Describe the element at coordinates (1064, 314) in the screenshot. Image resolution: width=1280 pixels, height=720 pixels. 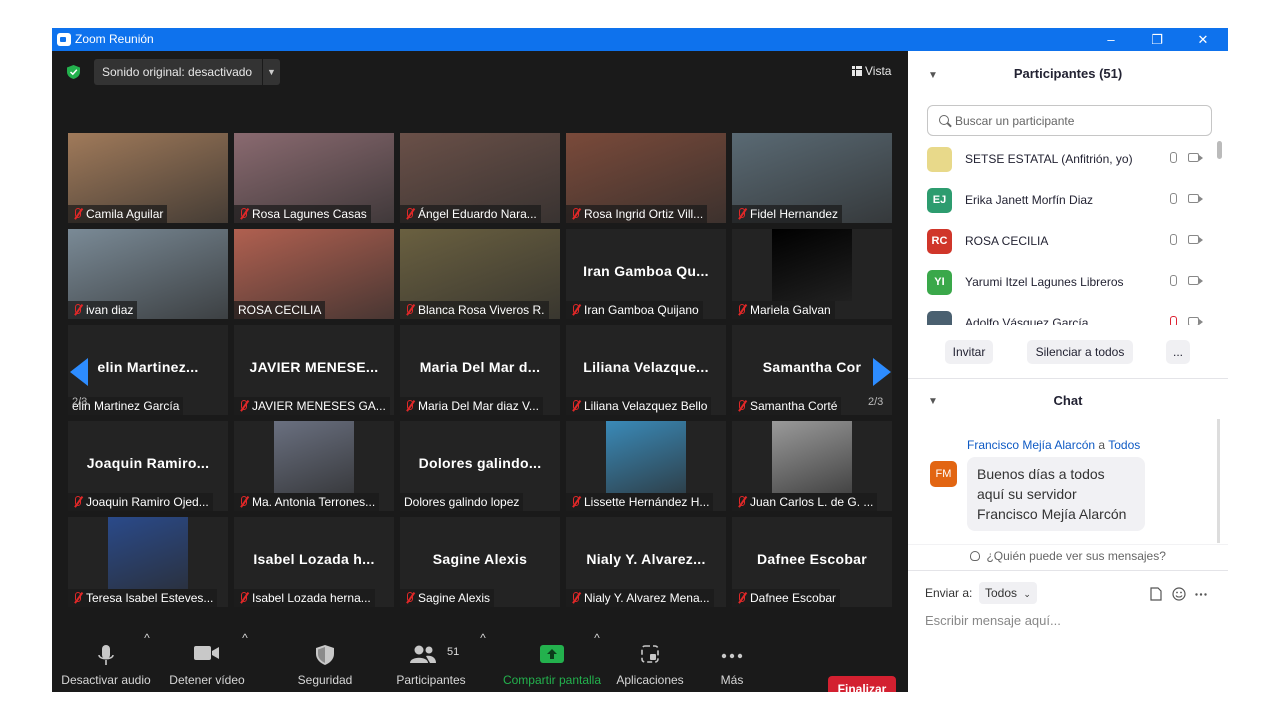
I see `participant-row: Adolfo Vásquez García` at that location.